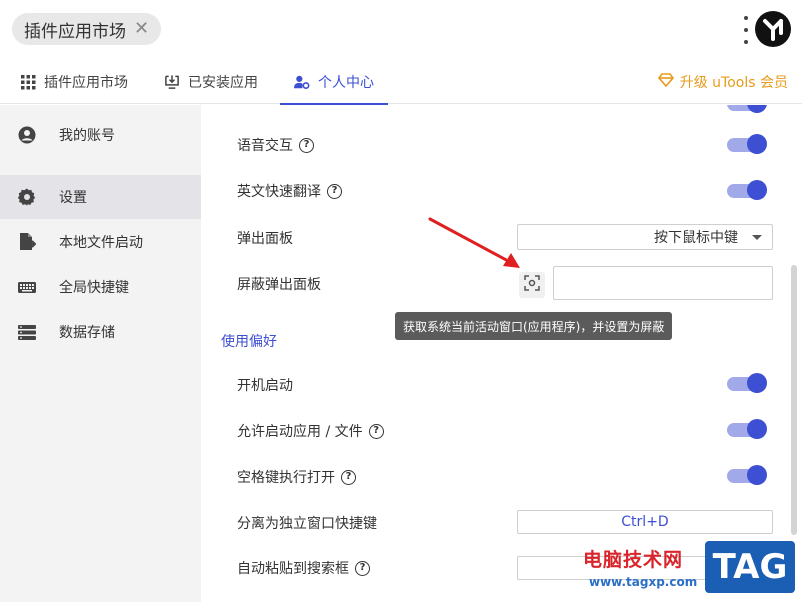 Image resolution: width=802 pixels, height=602 pixels. What do you see at coordinates (346, 83) in the screenshot?
I see `tab-label: 个人中心` at bounding box center [346, 83].